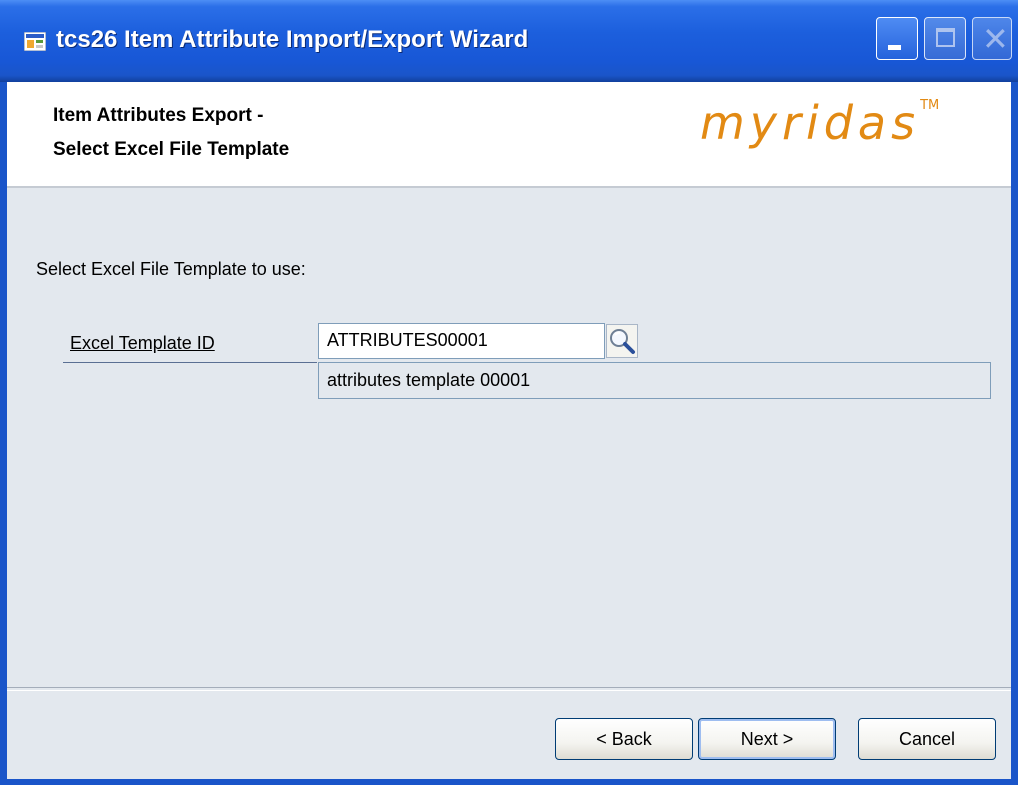  I want to click on brand-logo: myridasTM, so click(819, 123).